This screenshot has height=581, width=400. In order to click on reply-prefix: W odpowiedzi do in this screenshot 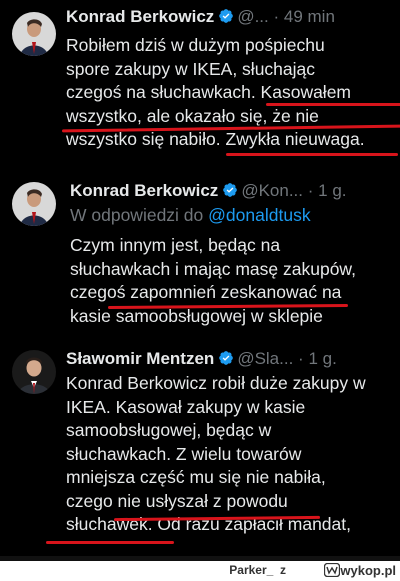, I will do `click(137, 215)`.